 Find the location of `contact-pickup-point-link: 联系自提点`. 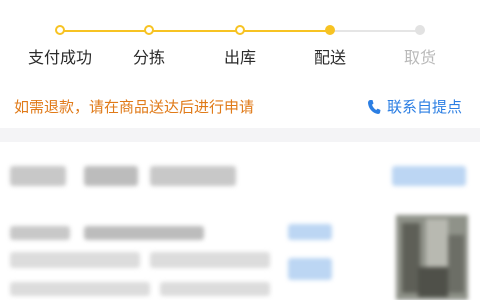

contact-pickup-point-link: 联系自提点 is located at coordinates (414, 106).